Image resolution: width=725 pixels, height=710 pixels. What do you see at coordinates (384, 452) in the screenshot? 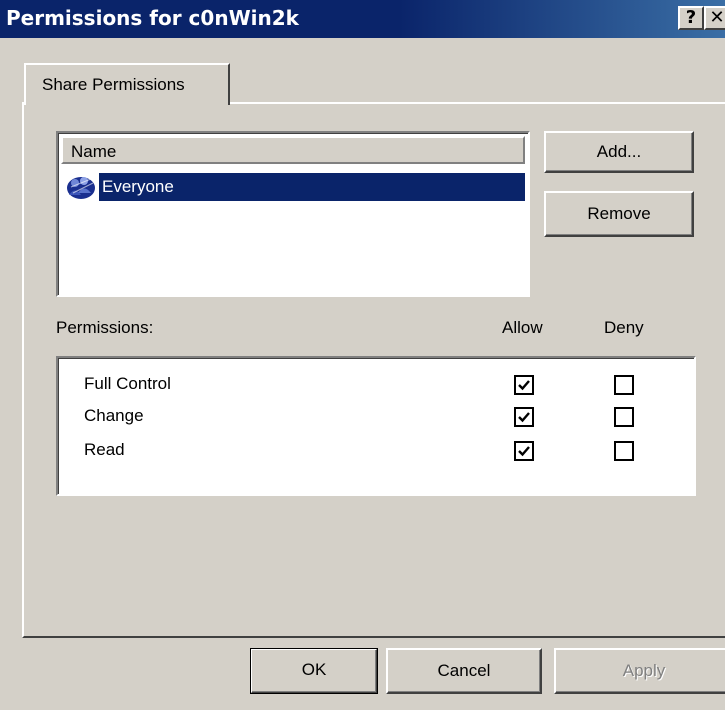
I see `permission-row-read: Read` at bounding box center [384, 452].